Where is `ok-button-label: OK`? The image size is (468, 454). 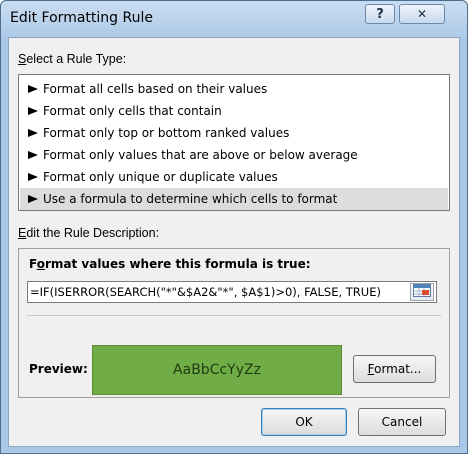
ok-button-label: OK is located at coordinates (304, 422).